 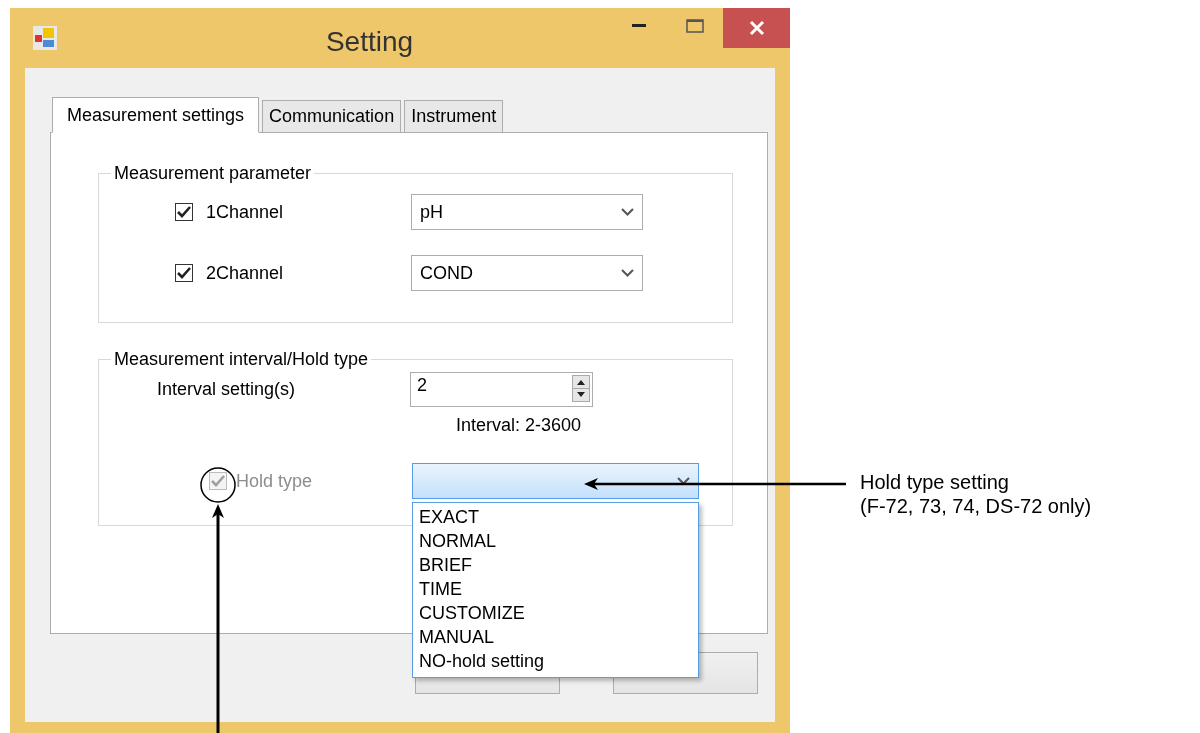 I want to click on checkbox-label: 1Channel, so click(x=245, y=212).